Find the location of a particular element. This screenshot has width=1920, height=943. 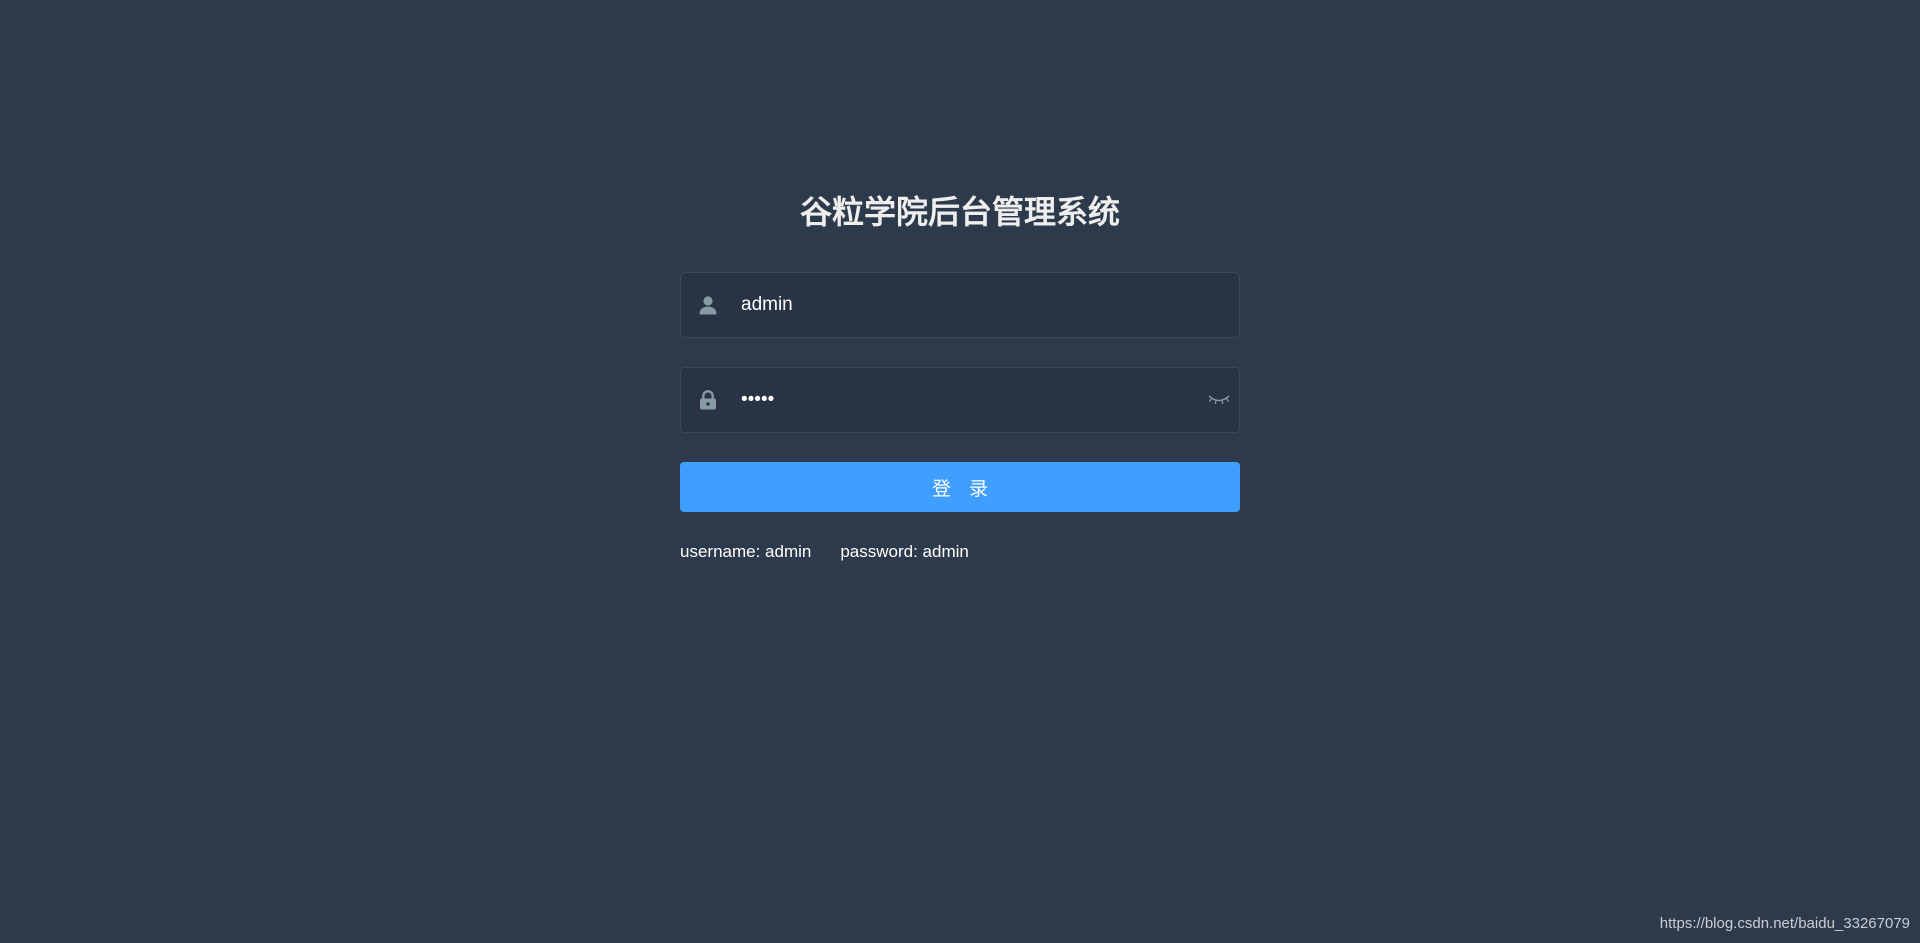

lock-icon is located at coordinates (708, 400).